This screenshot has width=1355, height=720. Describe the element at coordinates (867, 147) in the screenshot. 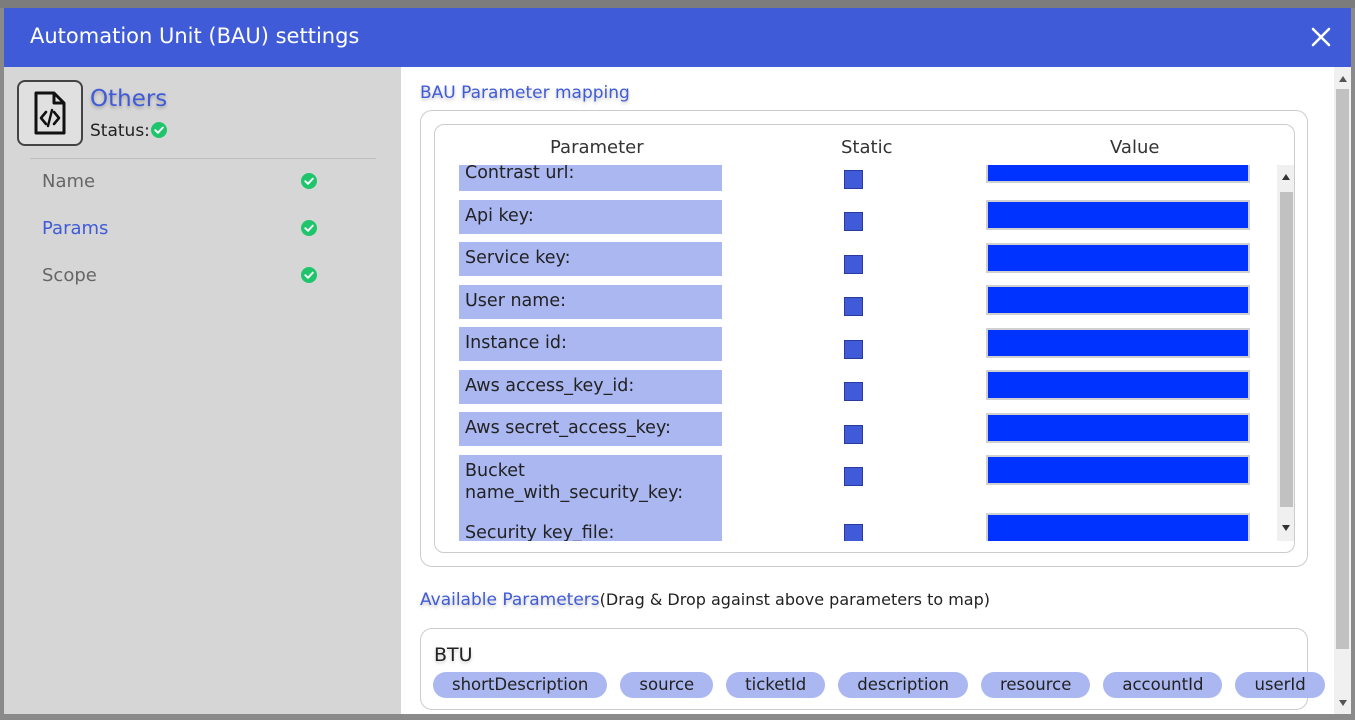

I see `header-static: Static` at that location.